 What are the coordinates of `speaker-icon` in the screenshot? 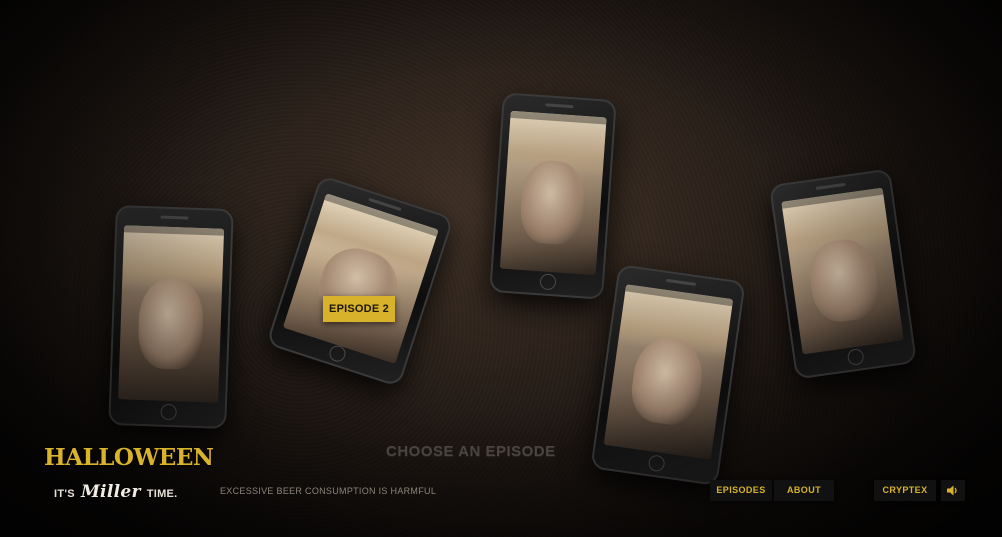 It's located at (952, 490).